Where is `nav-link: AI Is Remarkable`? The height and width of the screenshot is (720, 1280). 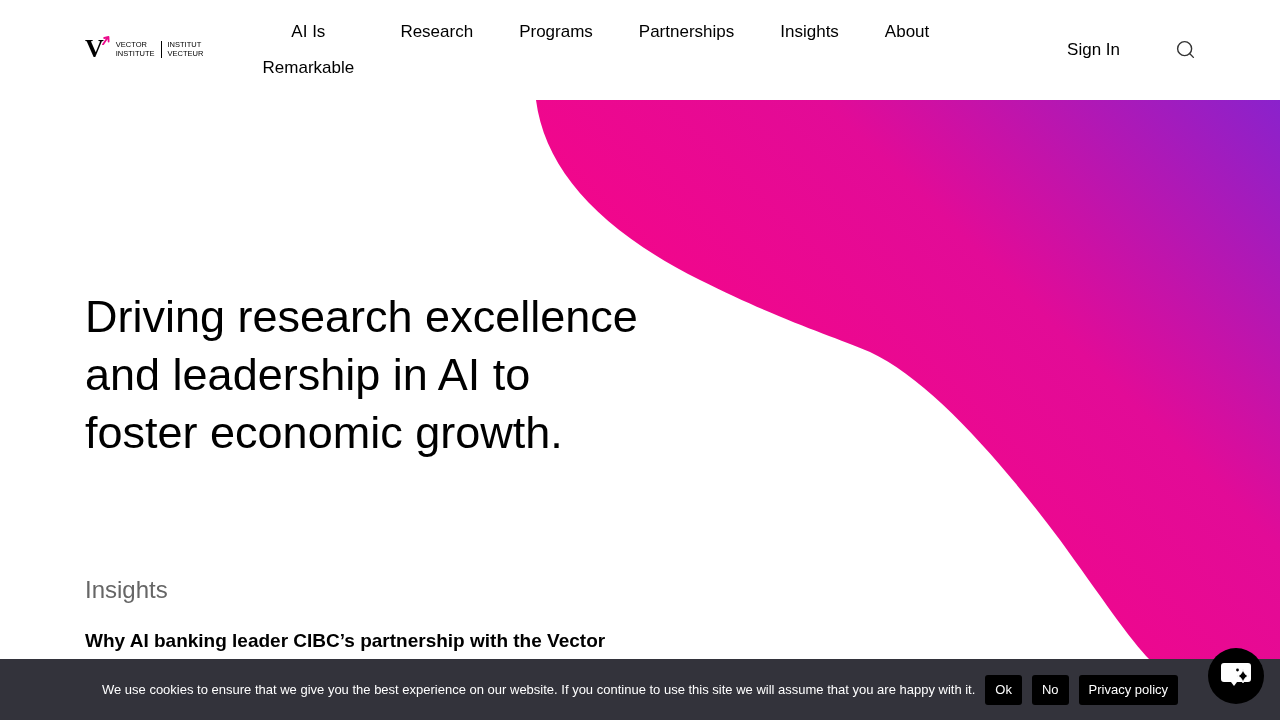
nav-link: AI Is Remarkable is located at coordinates (308, 50).